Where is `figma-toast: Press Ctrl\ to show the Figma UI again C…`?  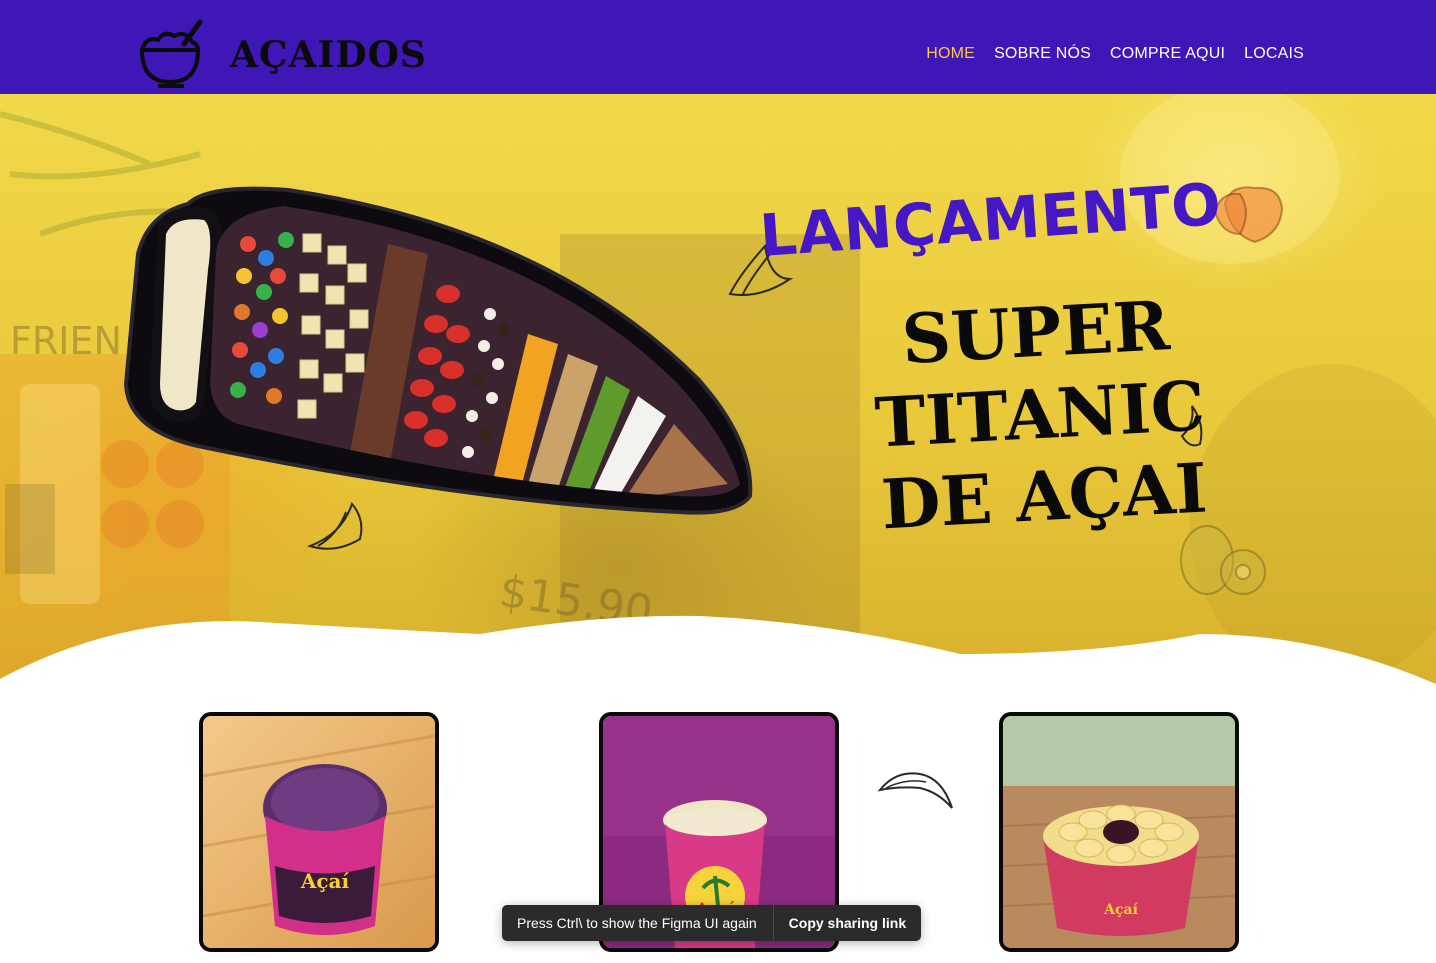
figma-toast: Press Ctrl\ to show the Figma UI again C… is located at coordinates (712, 923).